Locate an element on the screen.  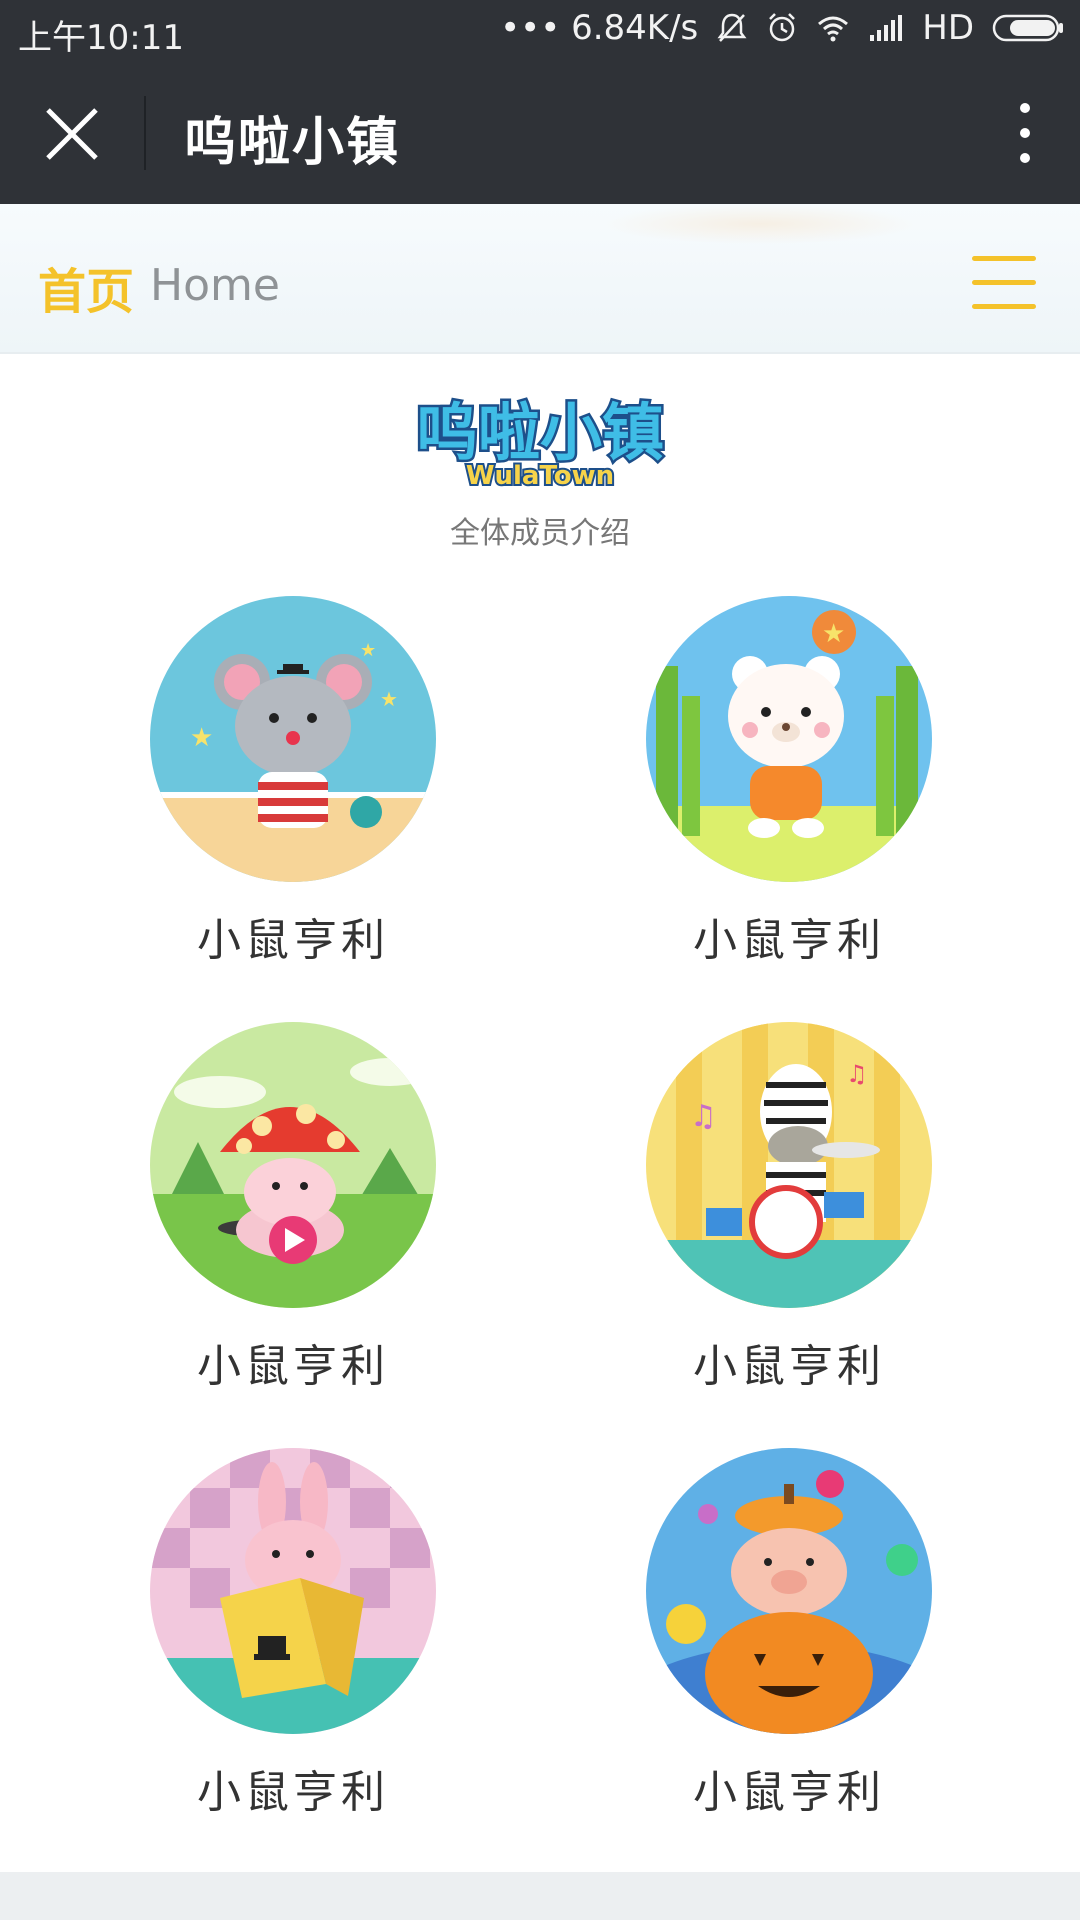
close-button is located at coordinates (72, 134).